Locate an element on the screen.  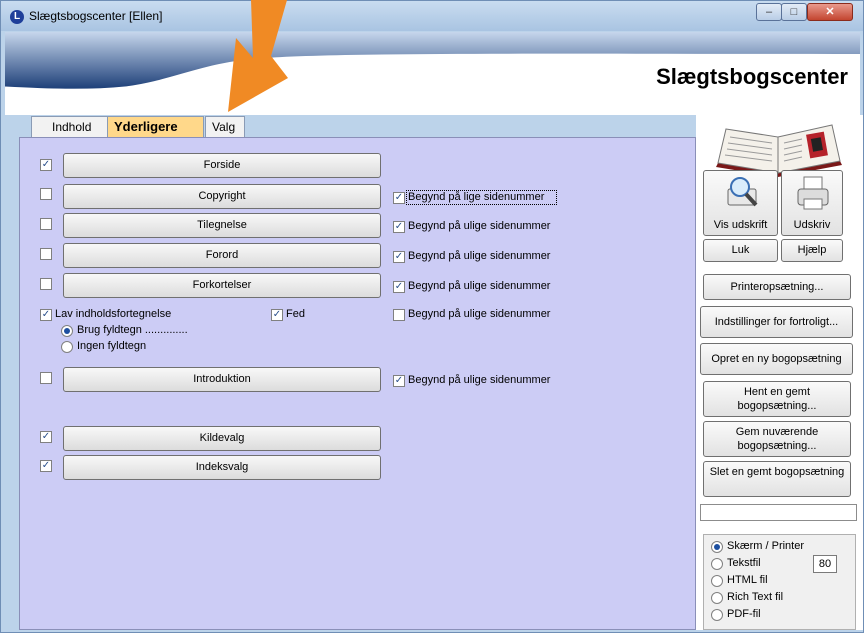
kildevalg-checkbox: ✓ is located at coordinates (46, 437).